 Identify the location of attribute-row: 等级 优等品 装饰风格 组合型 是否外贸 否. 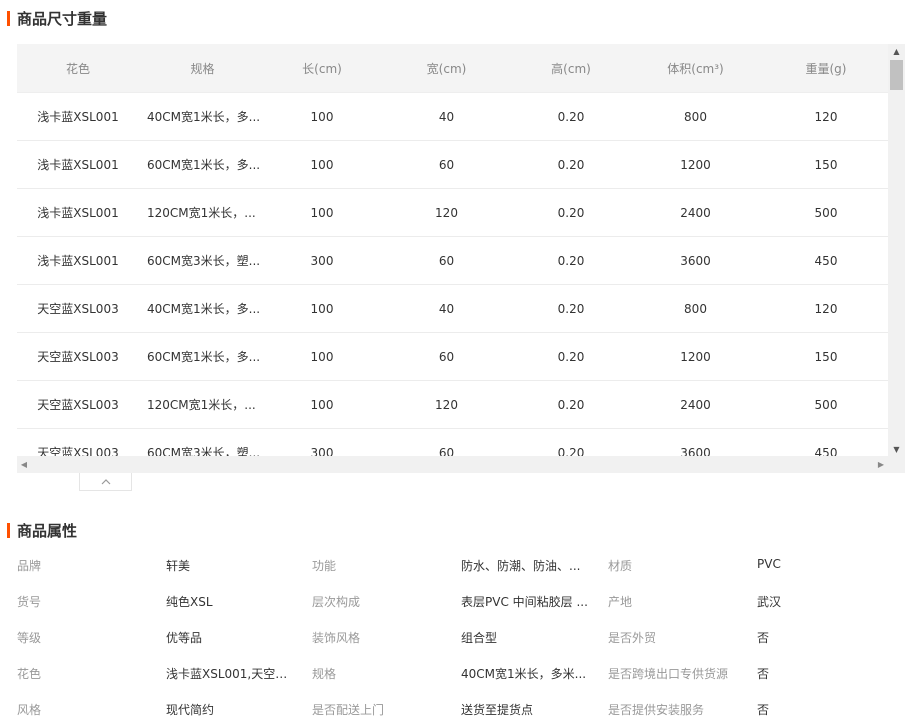
(462, 637).